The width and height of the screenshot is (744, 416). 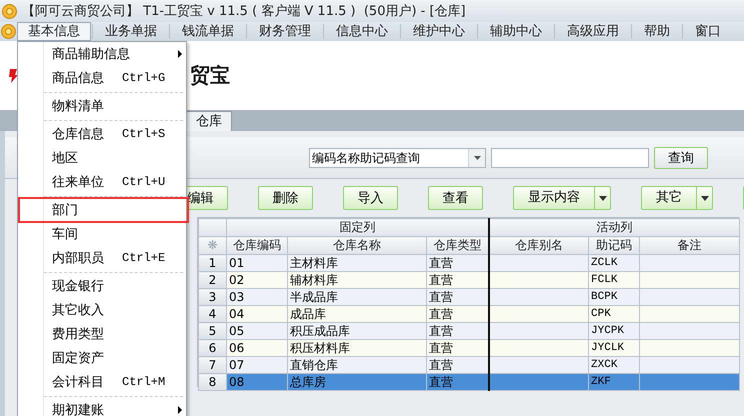 What do you see at coordinates (614, 365) in the screenshot?
I see `table-cell: ZXCK` at bounding box center [614, 365].